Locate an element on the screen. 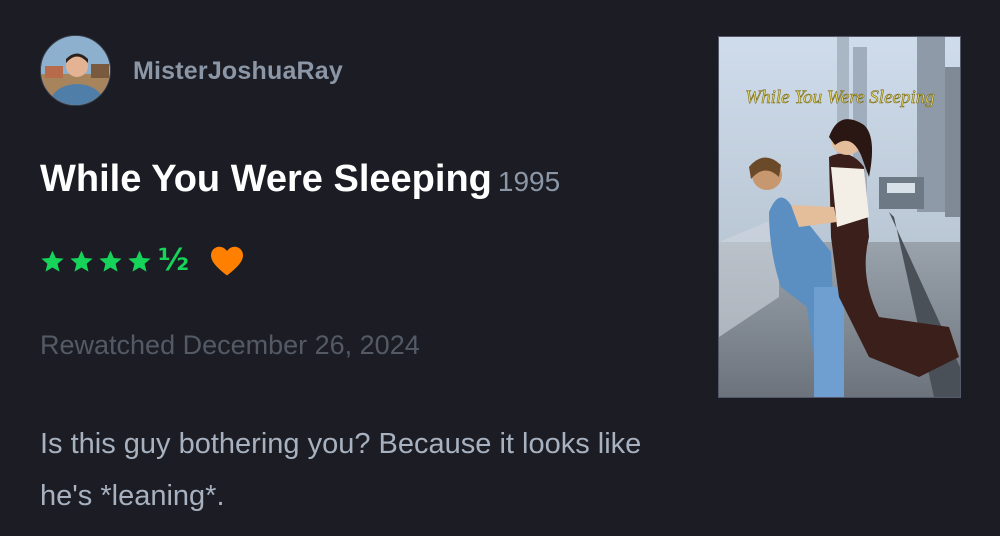 The image size is (1000, 536). rating-row: ½ is located at coordinates (142, 261).